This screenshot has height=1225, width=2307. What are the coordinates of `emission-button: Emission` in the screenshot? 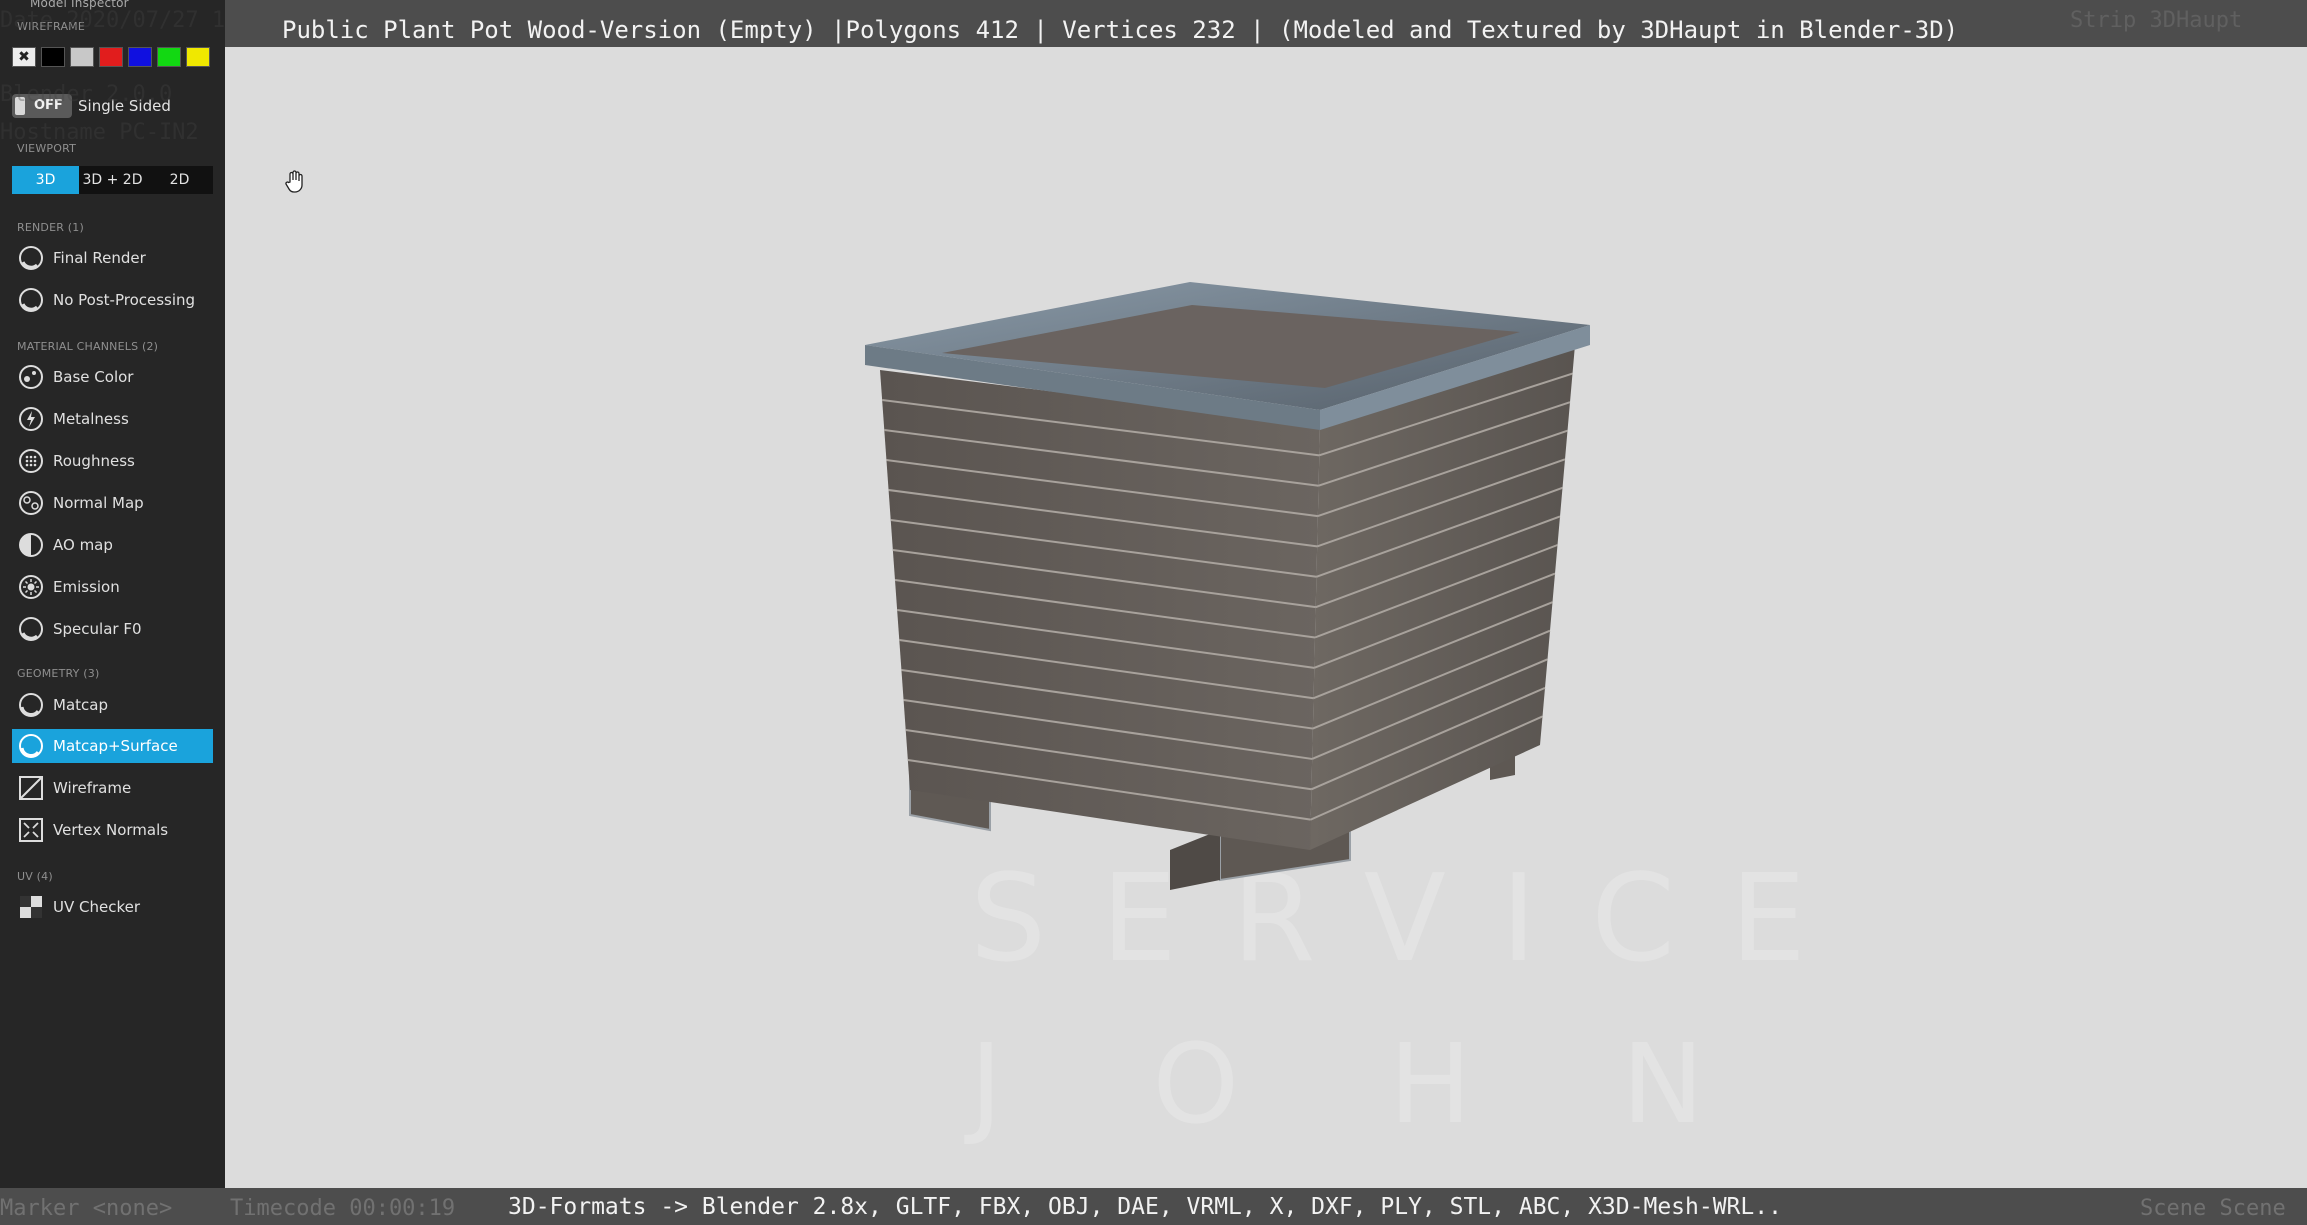 It's located at (112, 587).